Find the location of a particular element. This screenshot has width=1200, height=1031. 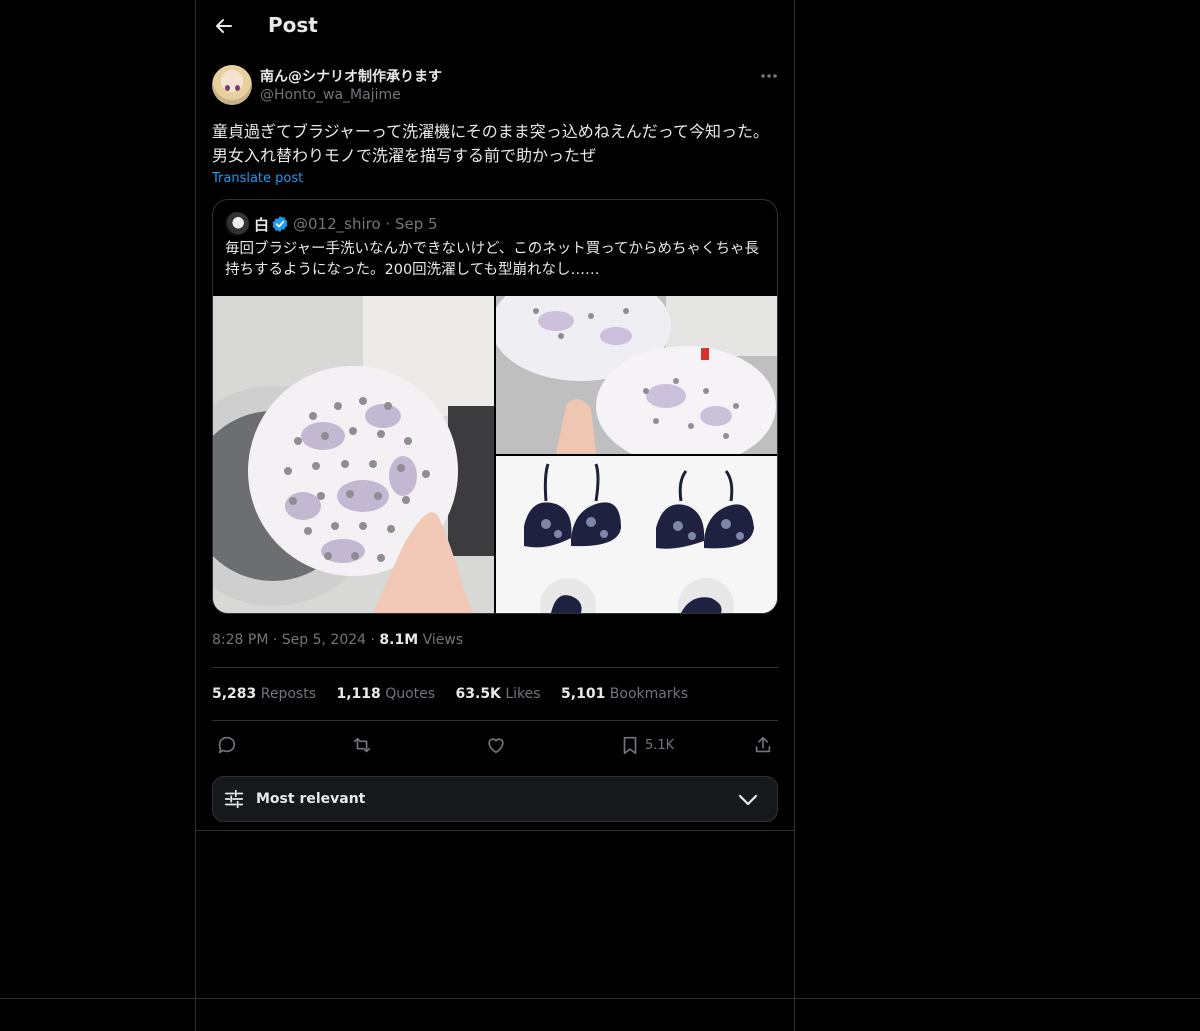

sliders-icon is located at coordinates (234, 799).